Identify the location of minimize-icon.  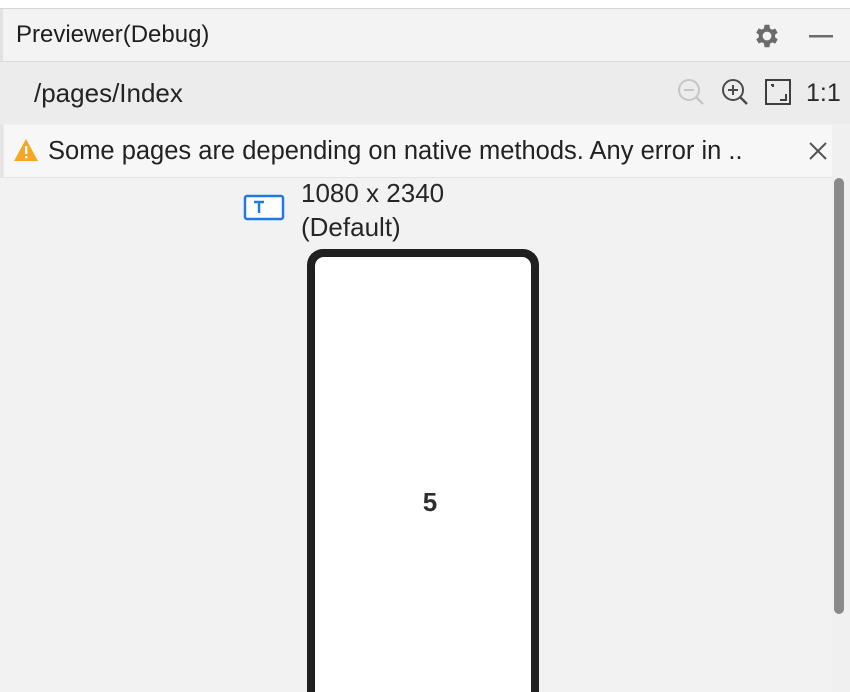
(821, 36).